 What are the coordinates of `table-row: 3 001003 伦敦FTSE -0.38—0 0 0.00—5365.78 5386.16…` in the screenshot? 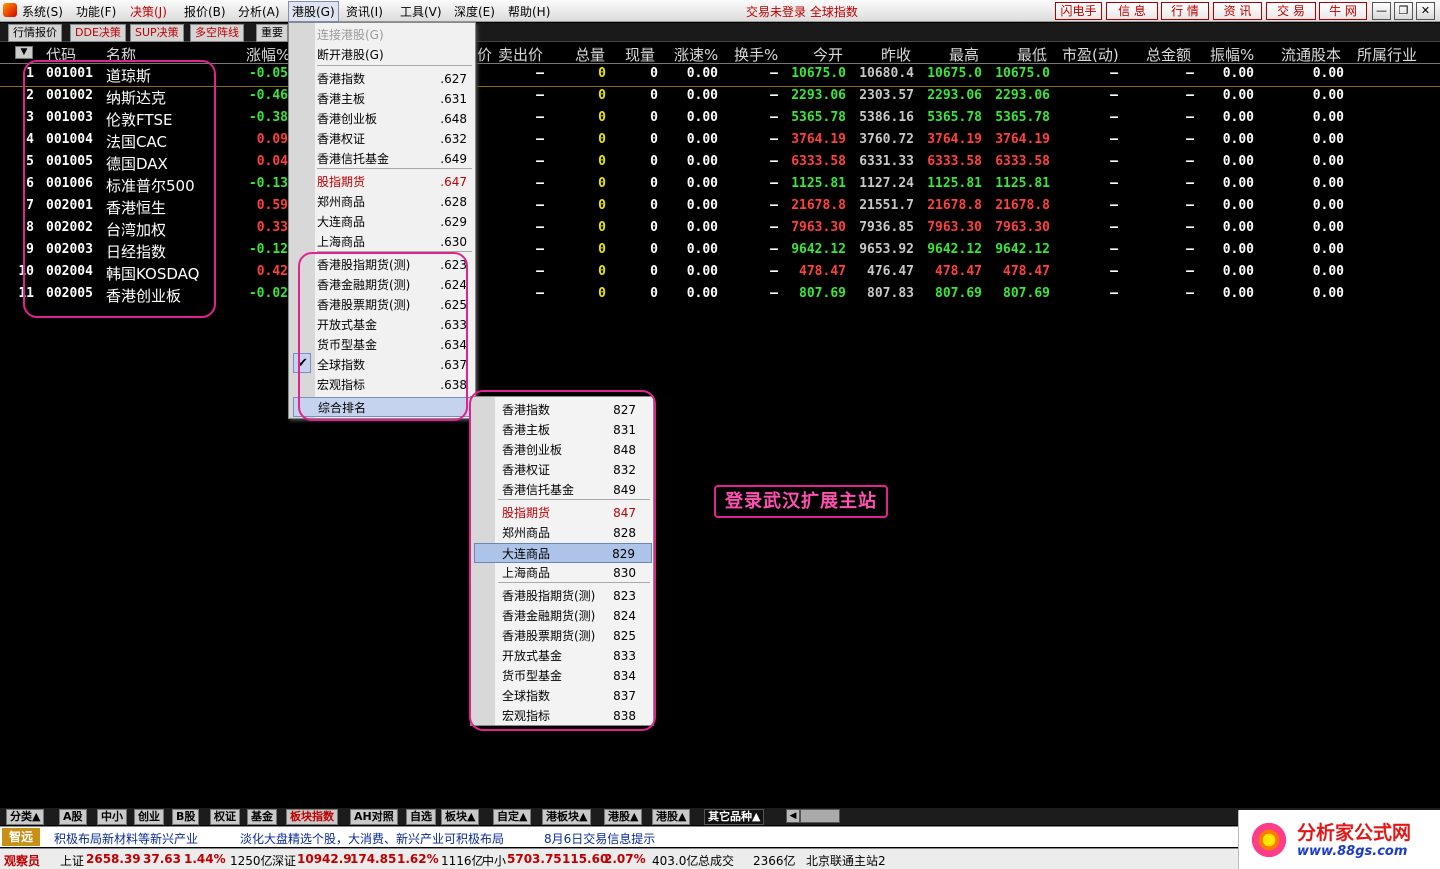 It's located at (720, 119).